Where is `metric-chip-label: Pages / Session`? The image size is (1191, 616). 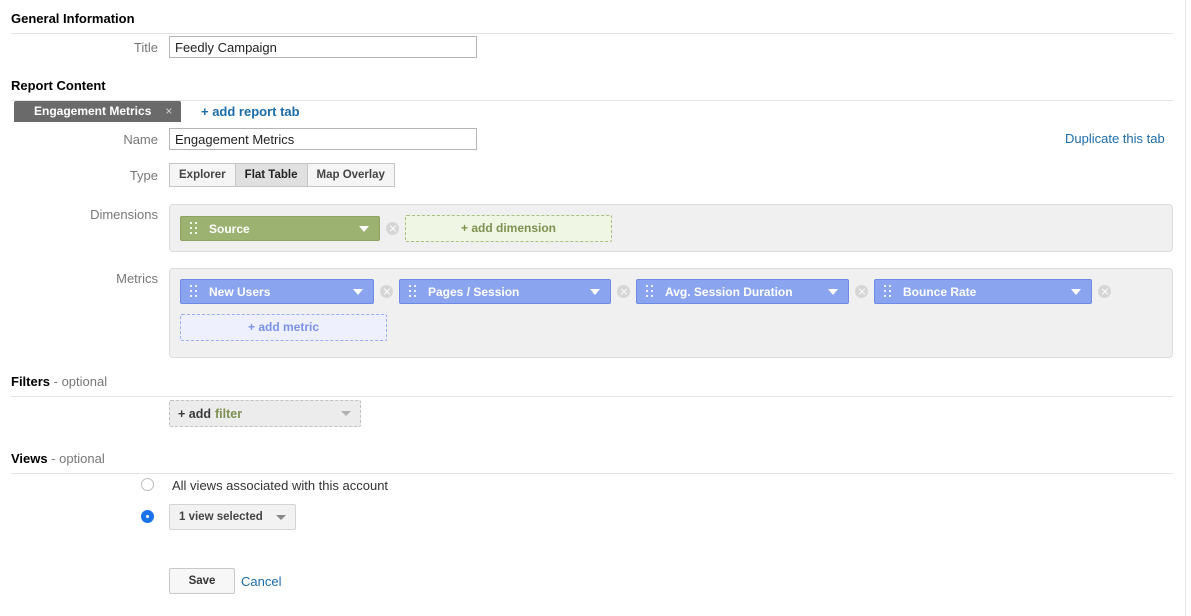
metric-chip-label: Pages / Session is located at coordinates (474, 291).